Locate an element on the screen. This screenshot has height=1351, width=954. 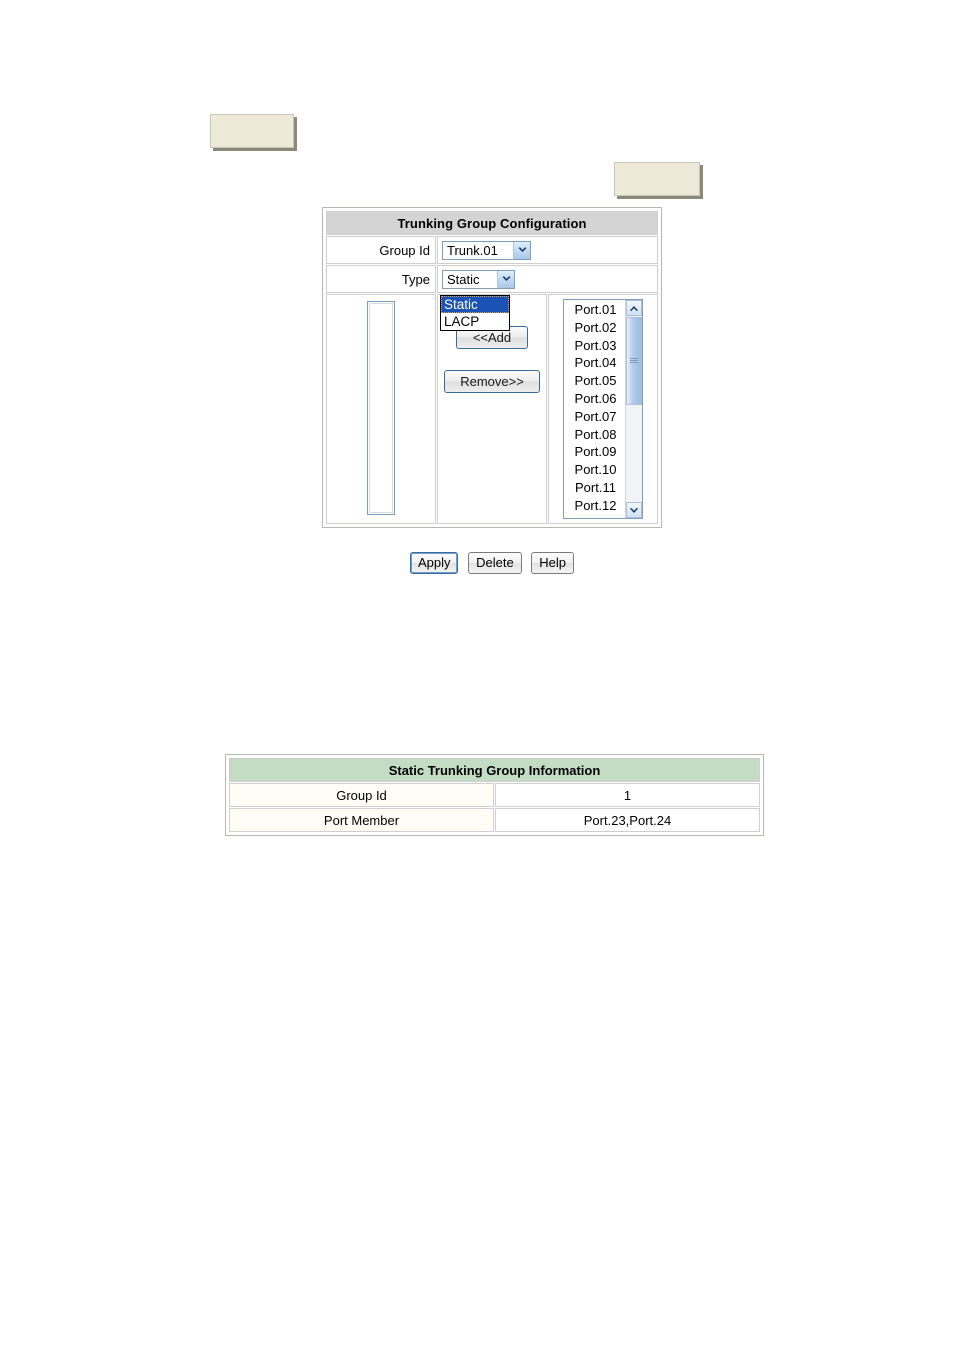
config-panel-title: Trunking Group Configuration is located at coordinates (492, 223).